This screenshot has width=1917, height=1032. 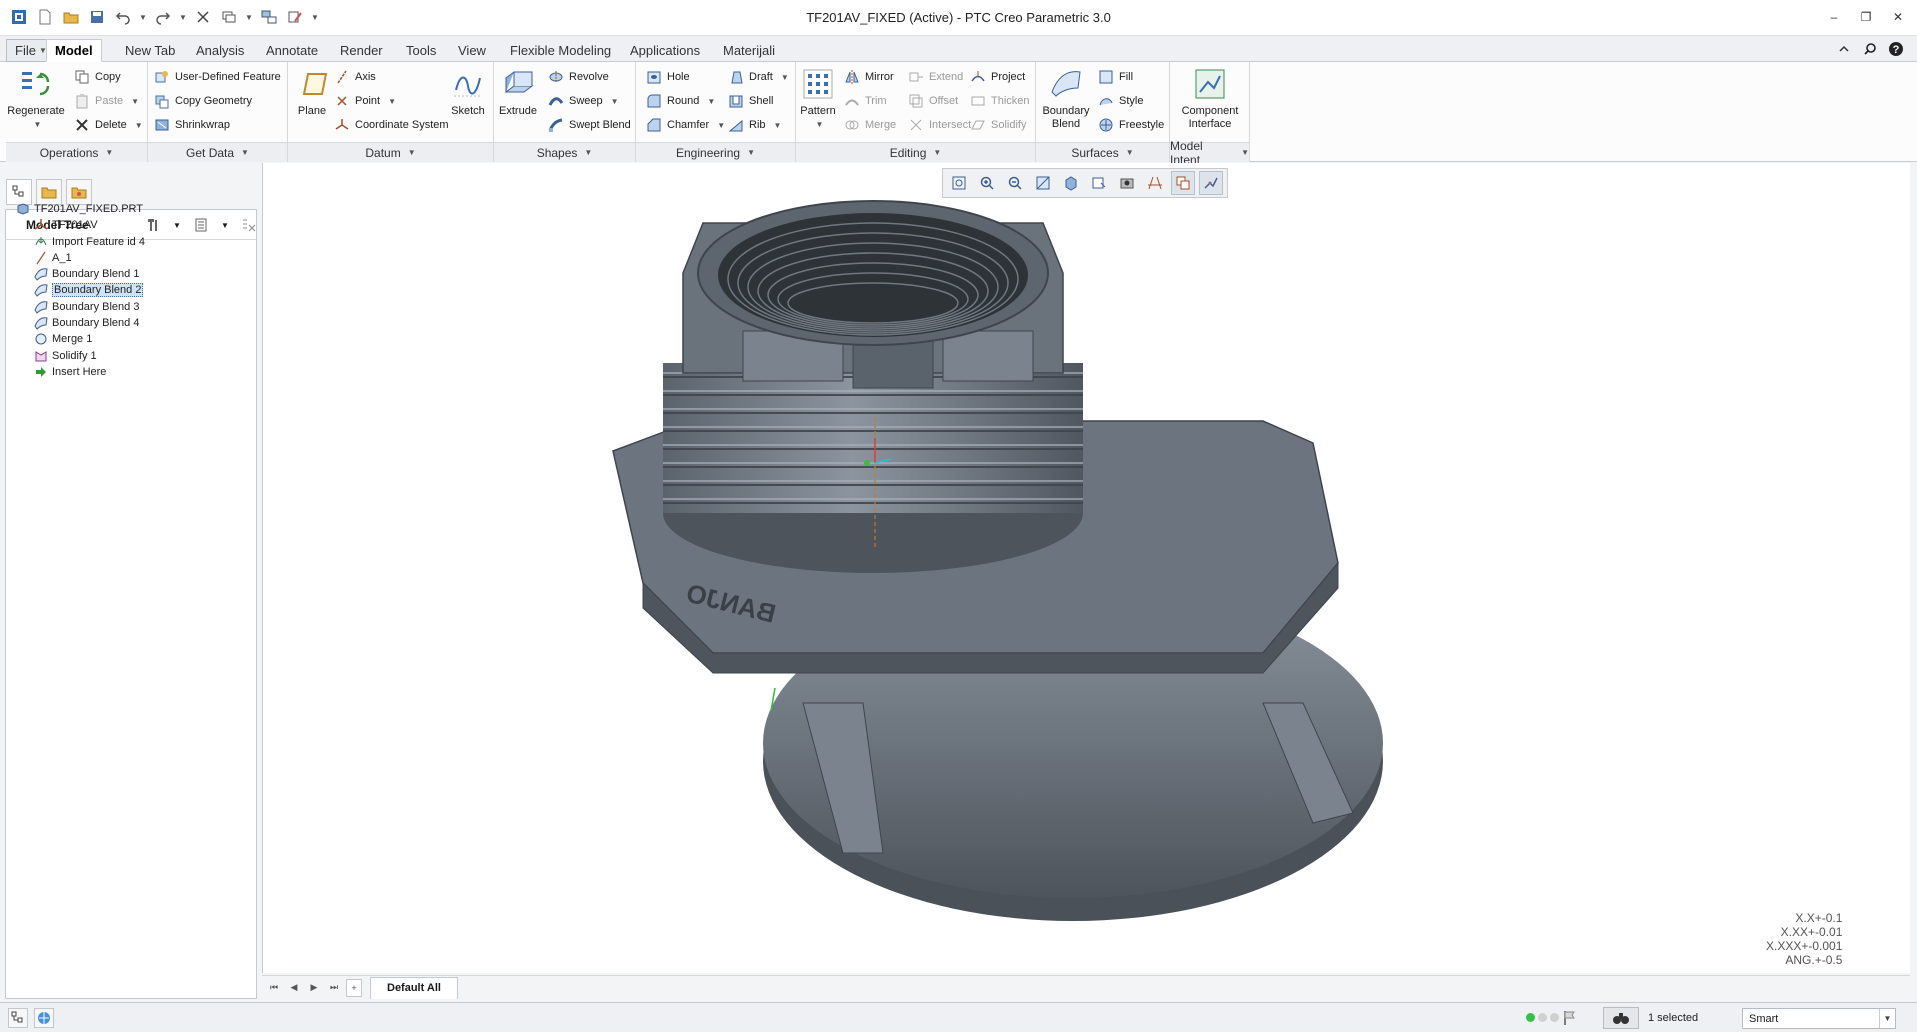 What do you see at coordinates (41, 241) in the screenshot?
I see `import-icon` at bounding box center [41, 241].